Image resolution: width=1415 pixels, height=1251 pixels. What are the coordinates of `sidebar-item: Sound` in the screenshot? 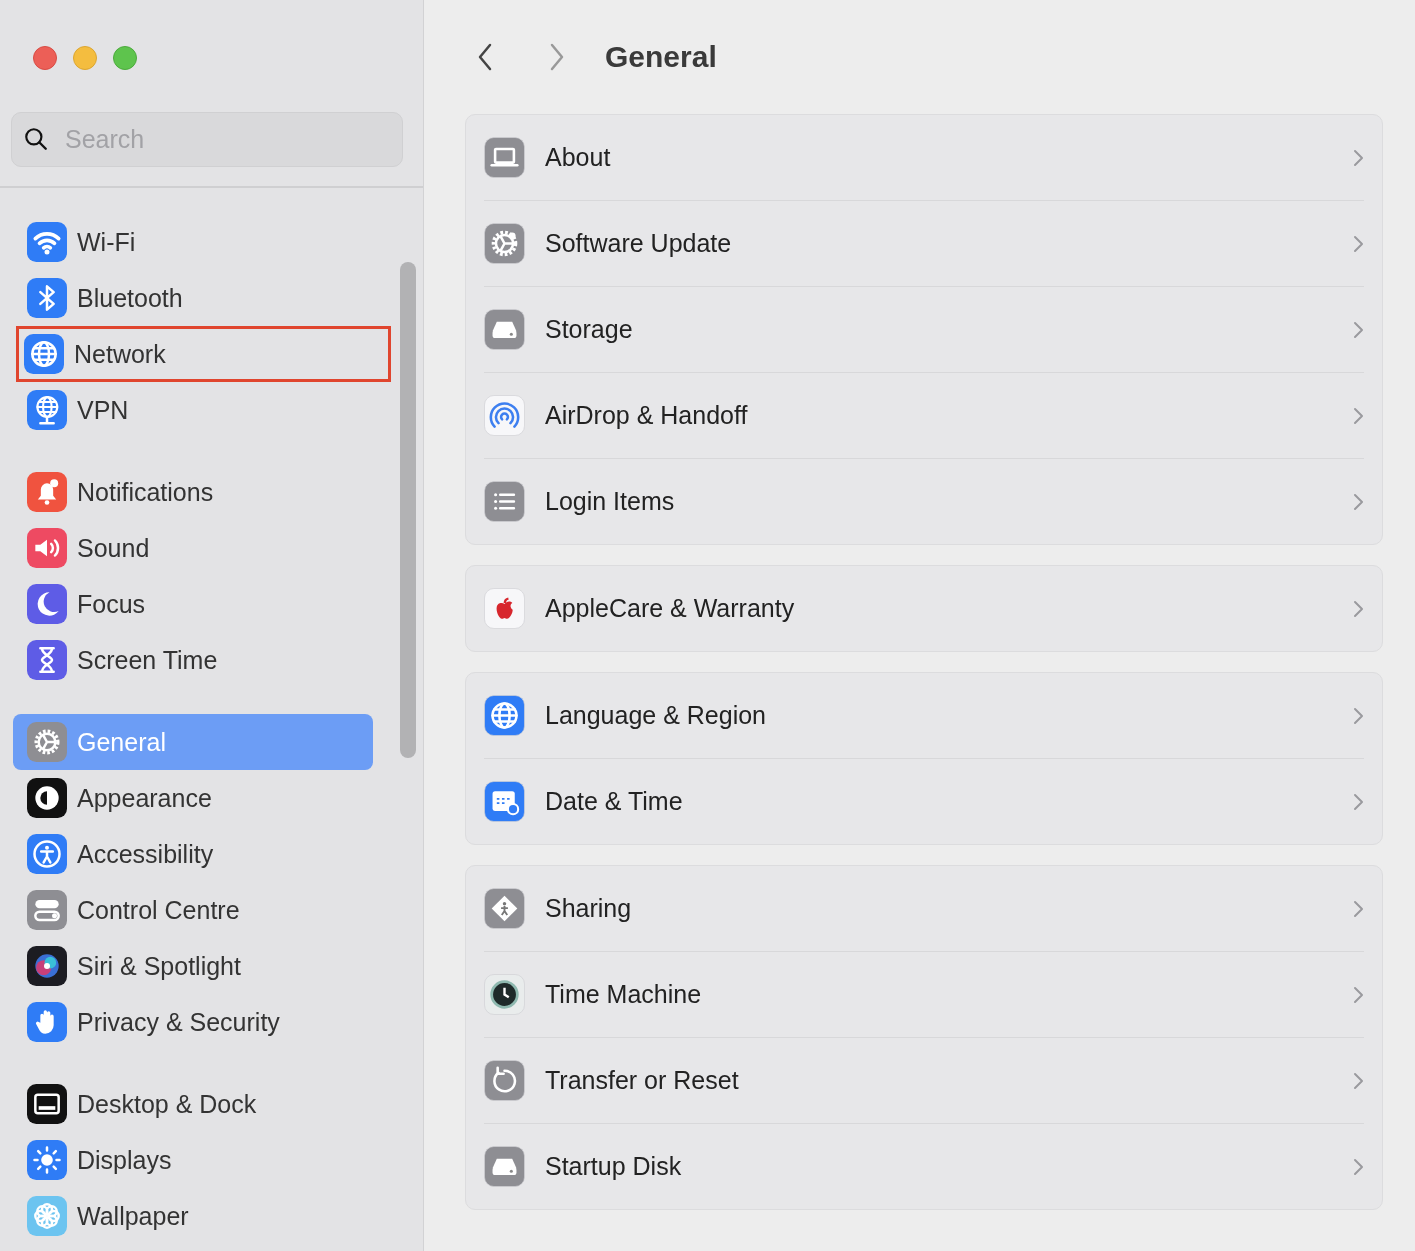 It's located at (193, 548).